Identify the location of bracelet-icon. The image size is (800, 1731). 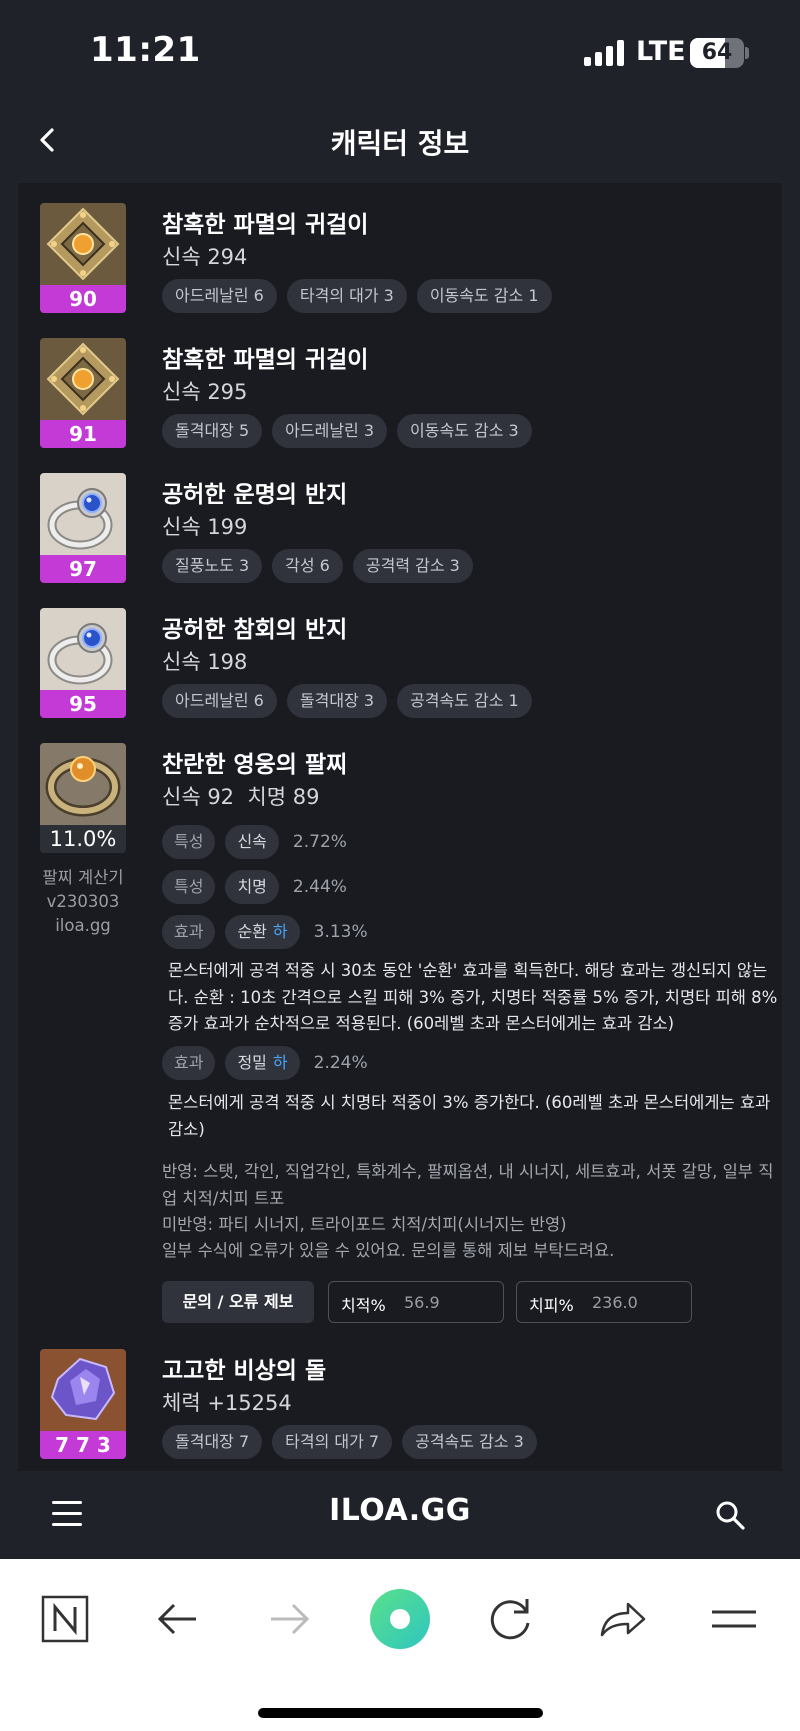
(83, 784).